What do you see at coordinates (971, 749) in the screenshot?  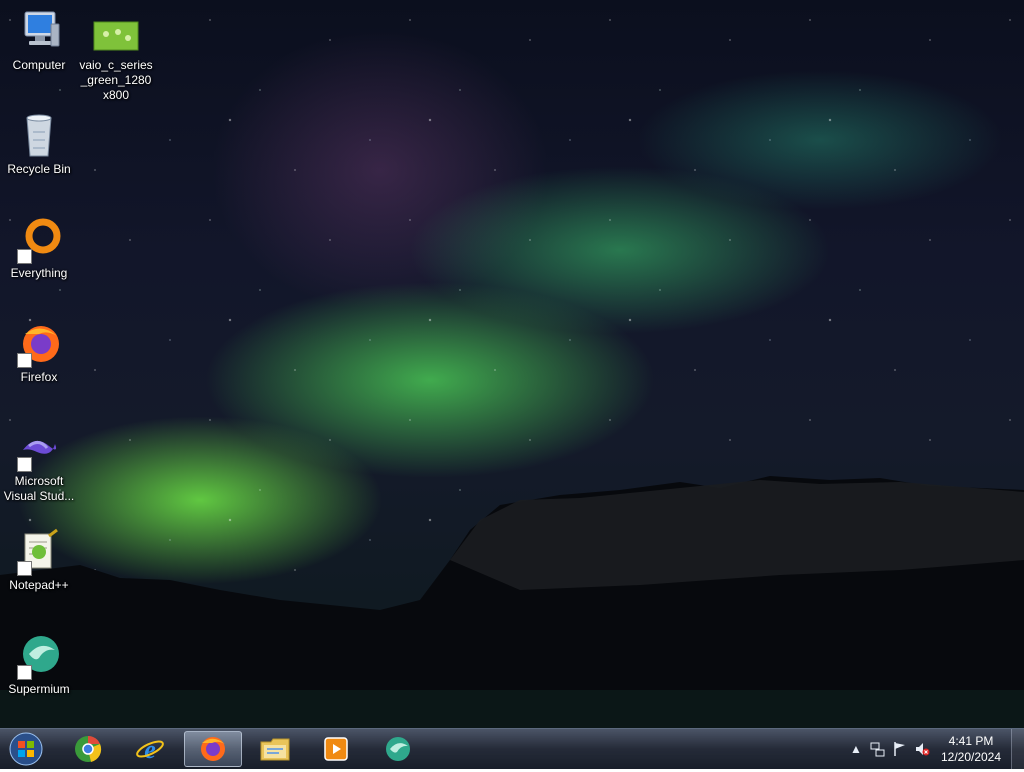 I see `tray-clock: 4:41 PM 12/20/2024` at bounding box center [971, 749].